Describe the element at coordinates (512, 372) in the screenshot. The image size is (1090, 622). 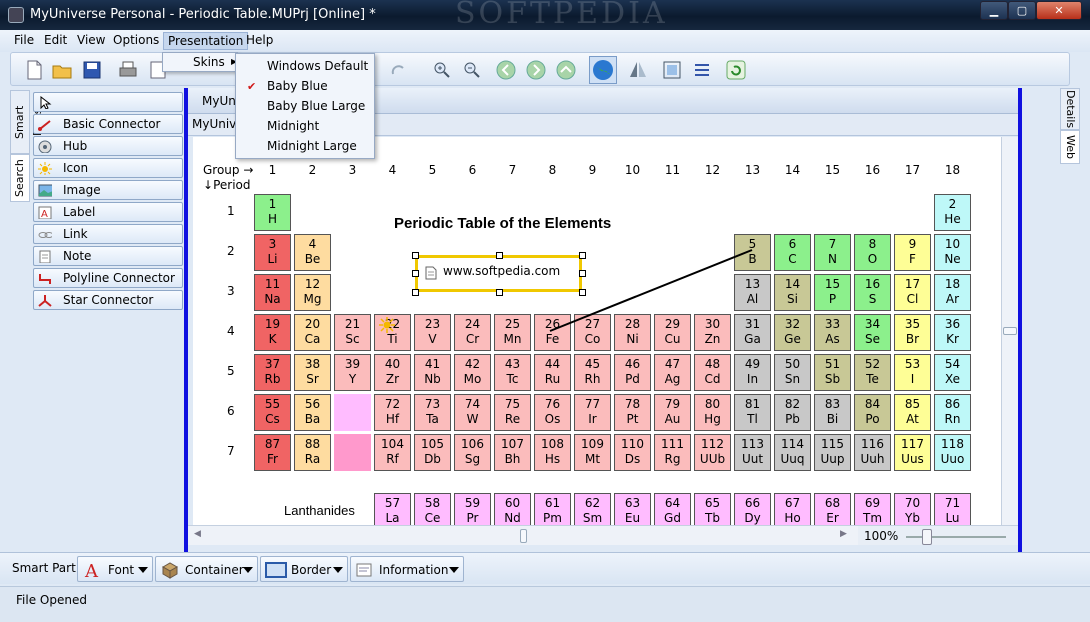
I see `element-tc: 43 Tc` at that location.